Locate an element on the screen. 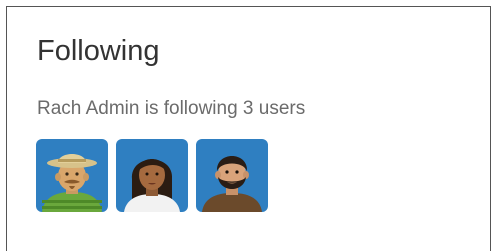 Image resolution: width=500 pixels, height=251 pixels. user-avatar-woman-icon is located at coordinates (152, 175).